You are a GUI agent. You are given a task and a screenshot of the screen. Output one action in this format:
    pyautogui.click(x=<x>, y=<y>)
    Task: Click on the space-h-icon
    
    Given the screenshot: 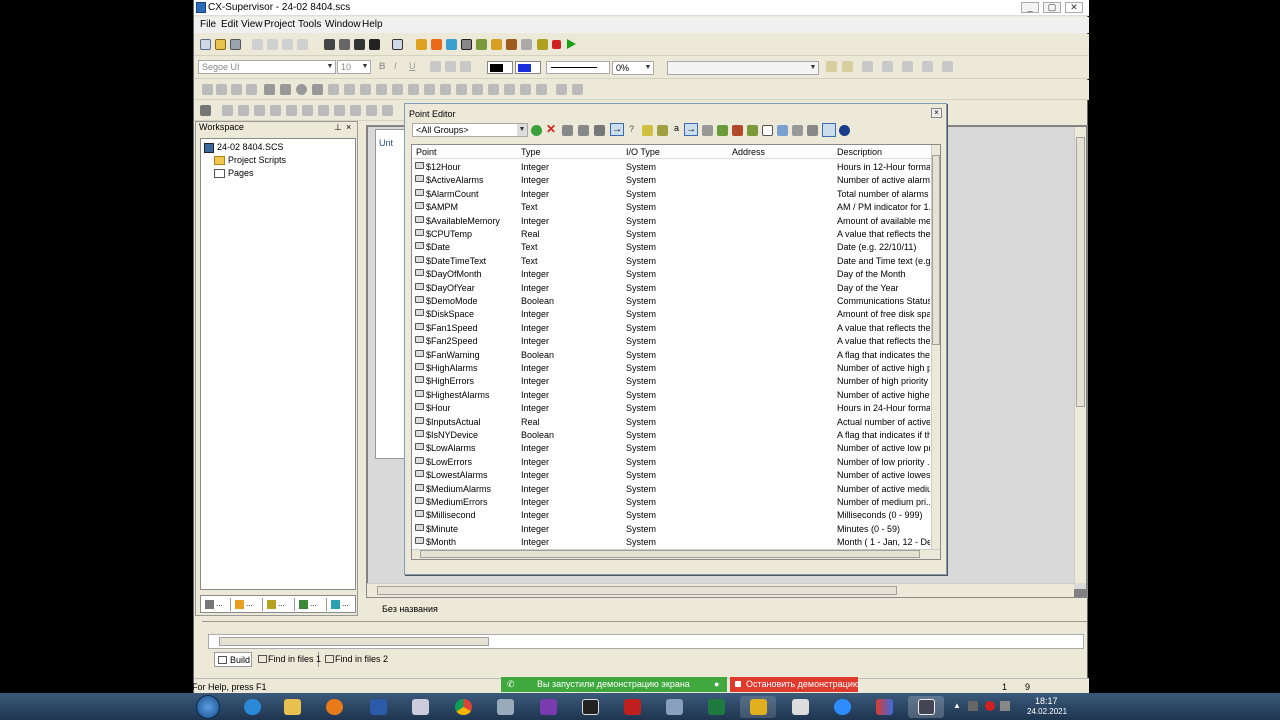 What is the action you would take?
    pyautogui.click(x=307, y=110)
    